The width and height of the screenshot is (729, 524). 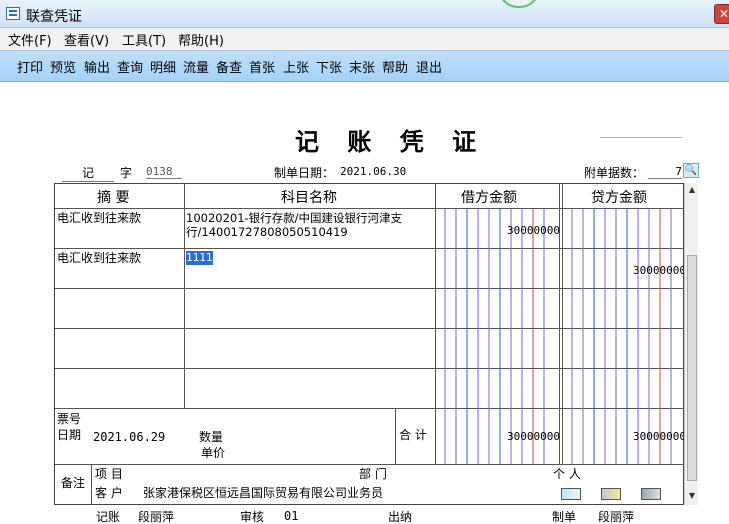 I want to click on close-icon: ✕, so click(x=721, y=14).